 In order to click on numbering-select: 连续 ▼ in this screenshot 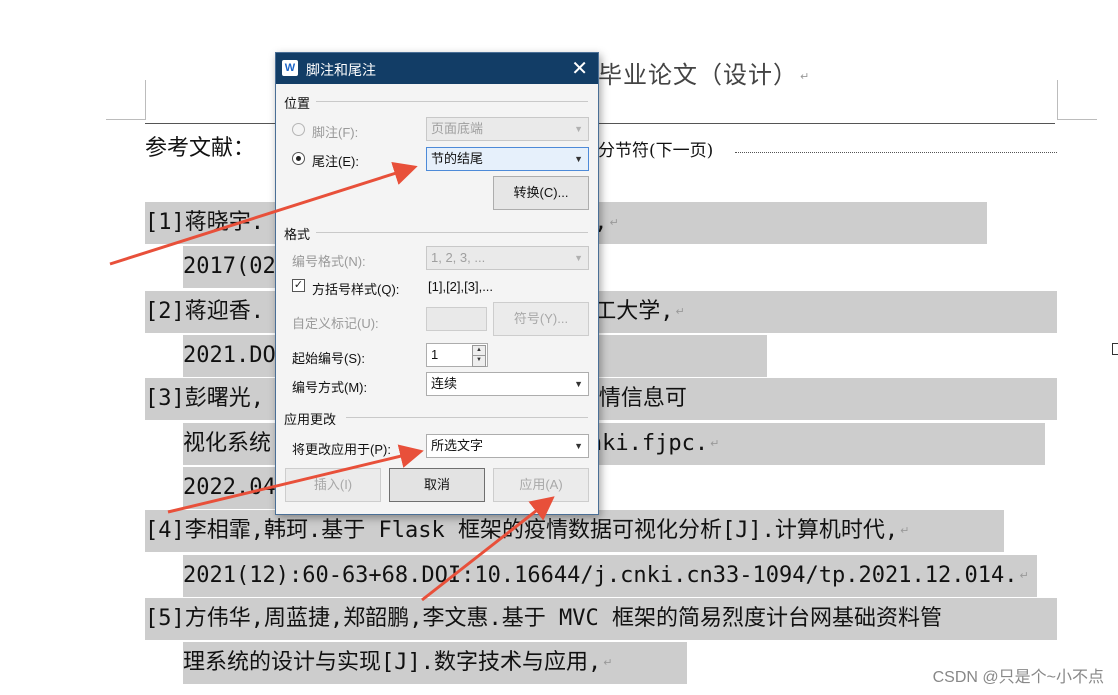, I will do `click(507, 384)`.